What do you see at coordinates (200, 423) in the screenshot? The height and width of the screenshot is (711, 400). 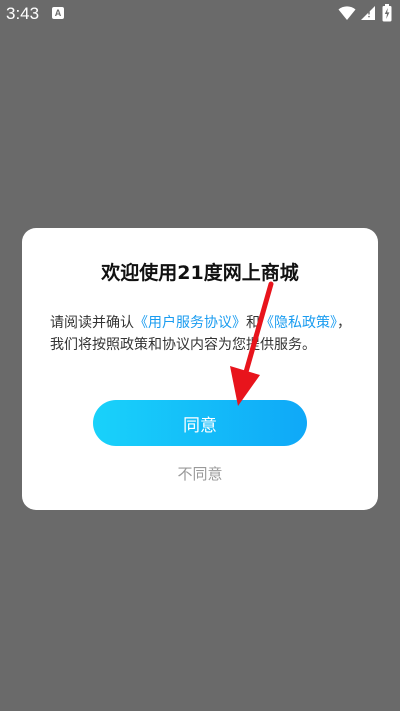 I see `agree-button: 同意` at bounding box center [200, 423].